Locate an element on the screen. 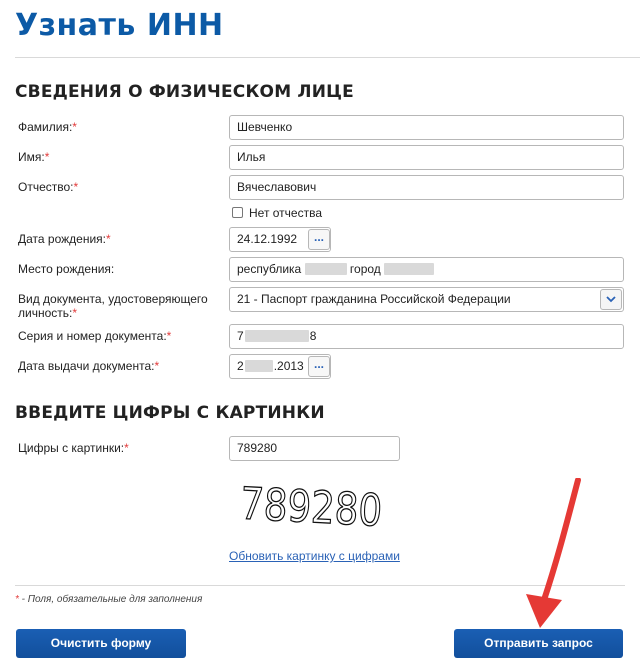 Image resolution: width=640 pixels, height=666 pixels. patronymic-input: Вячеславович is located at coordinates (426, 187).